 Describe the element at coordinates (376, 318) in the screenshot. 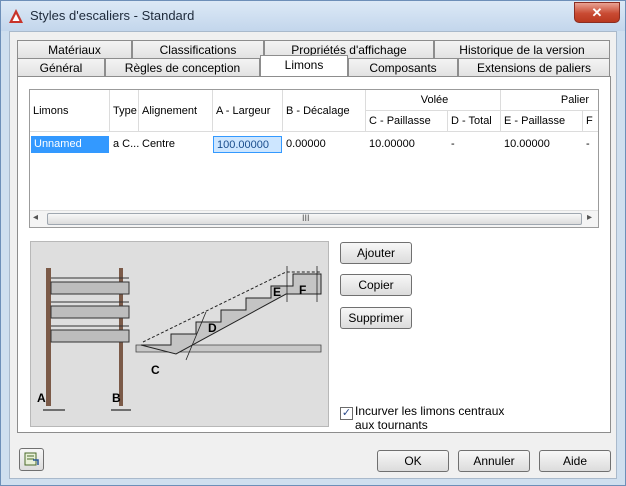

I see `delete-button: Supprimer` at that location.